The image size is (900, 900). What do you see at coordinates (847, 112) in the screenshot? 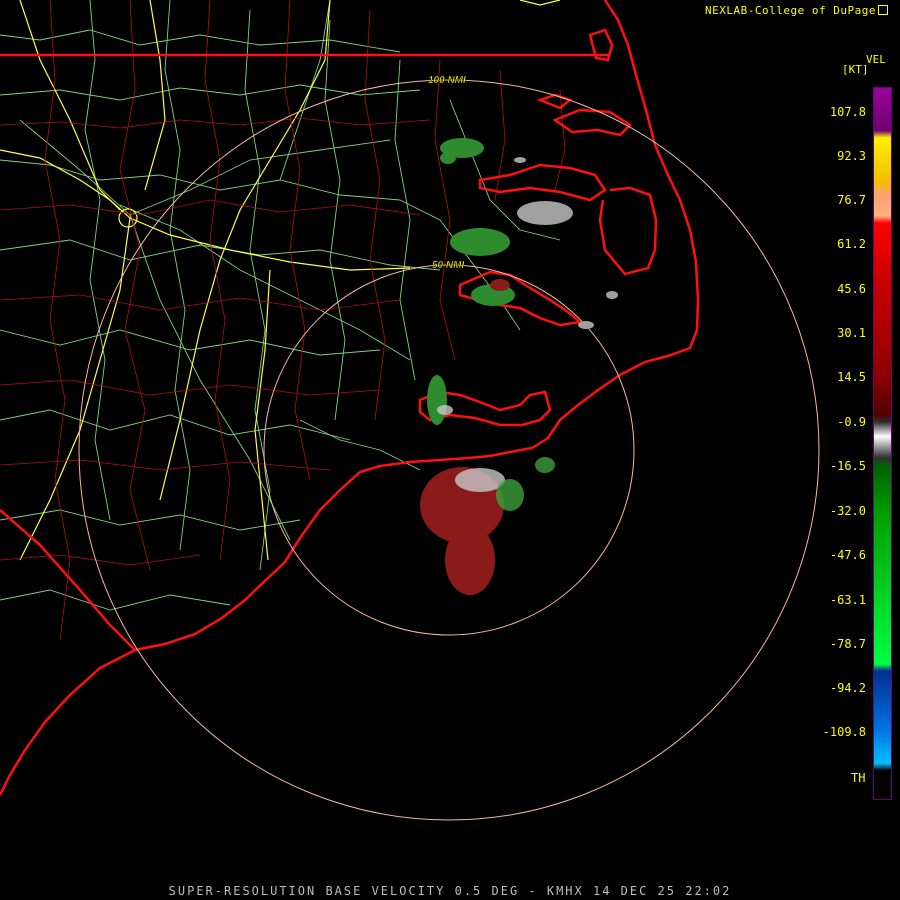
I see `legend-tick: 107.8` at bounding box center [847, 112].